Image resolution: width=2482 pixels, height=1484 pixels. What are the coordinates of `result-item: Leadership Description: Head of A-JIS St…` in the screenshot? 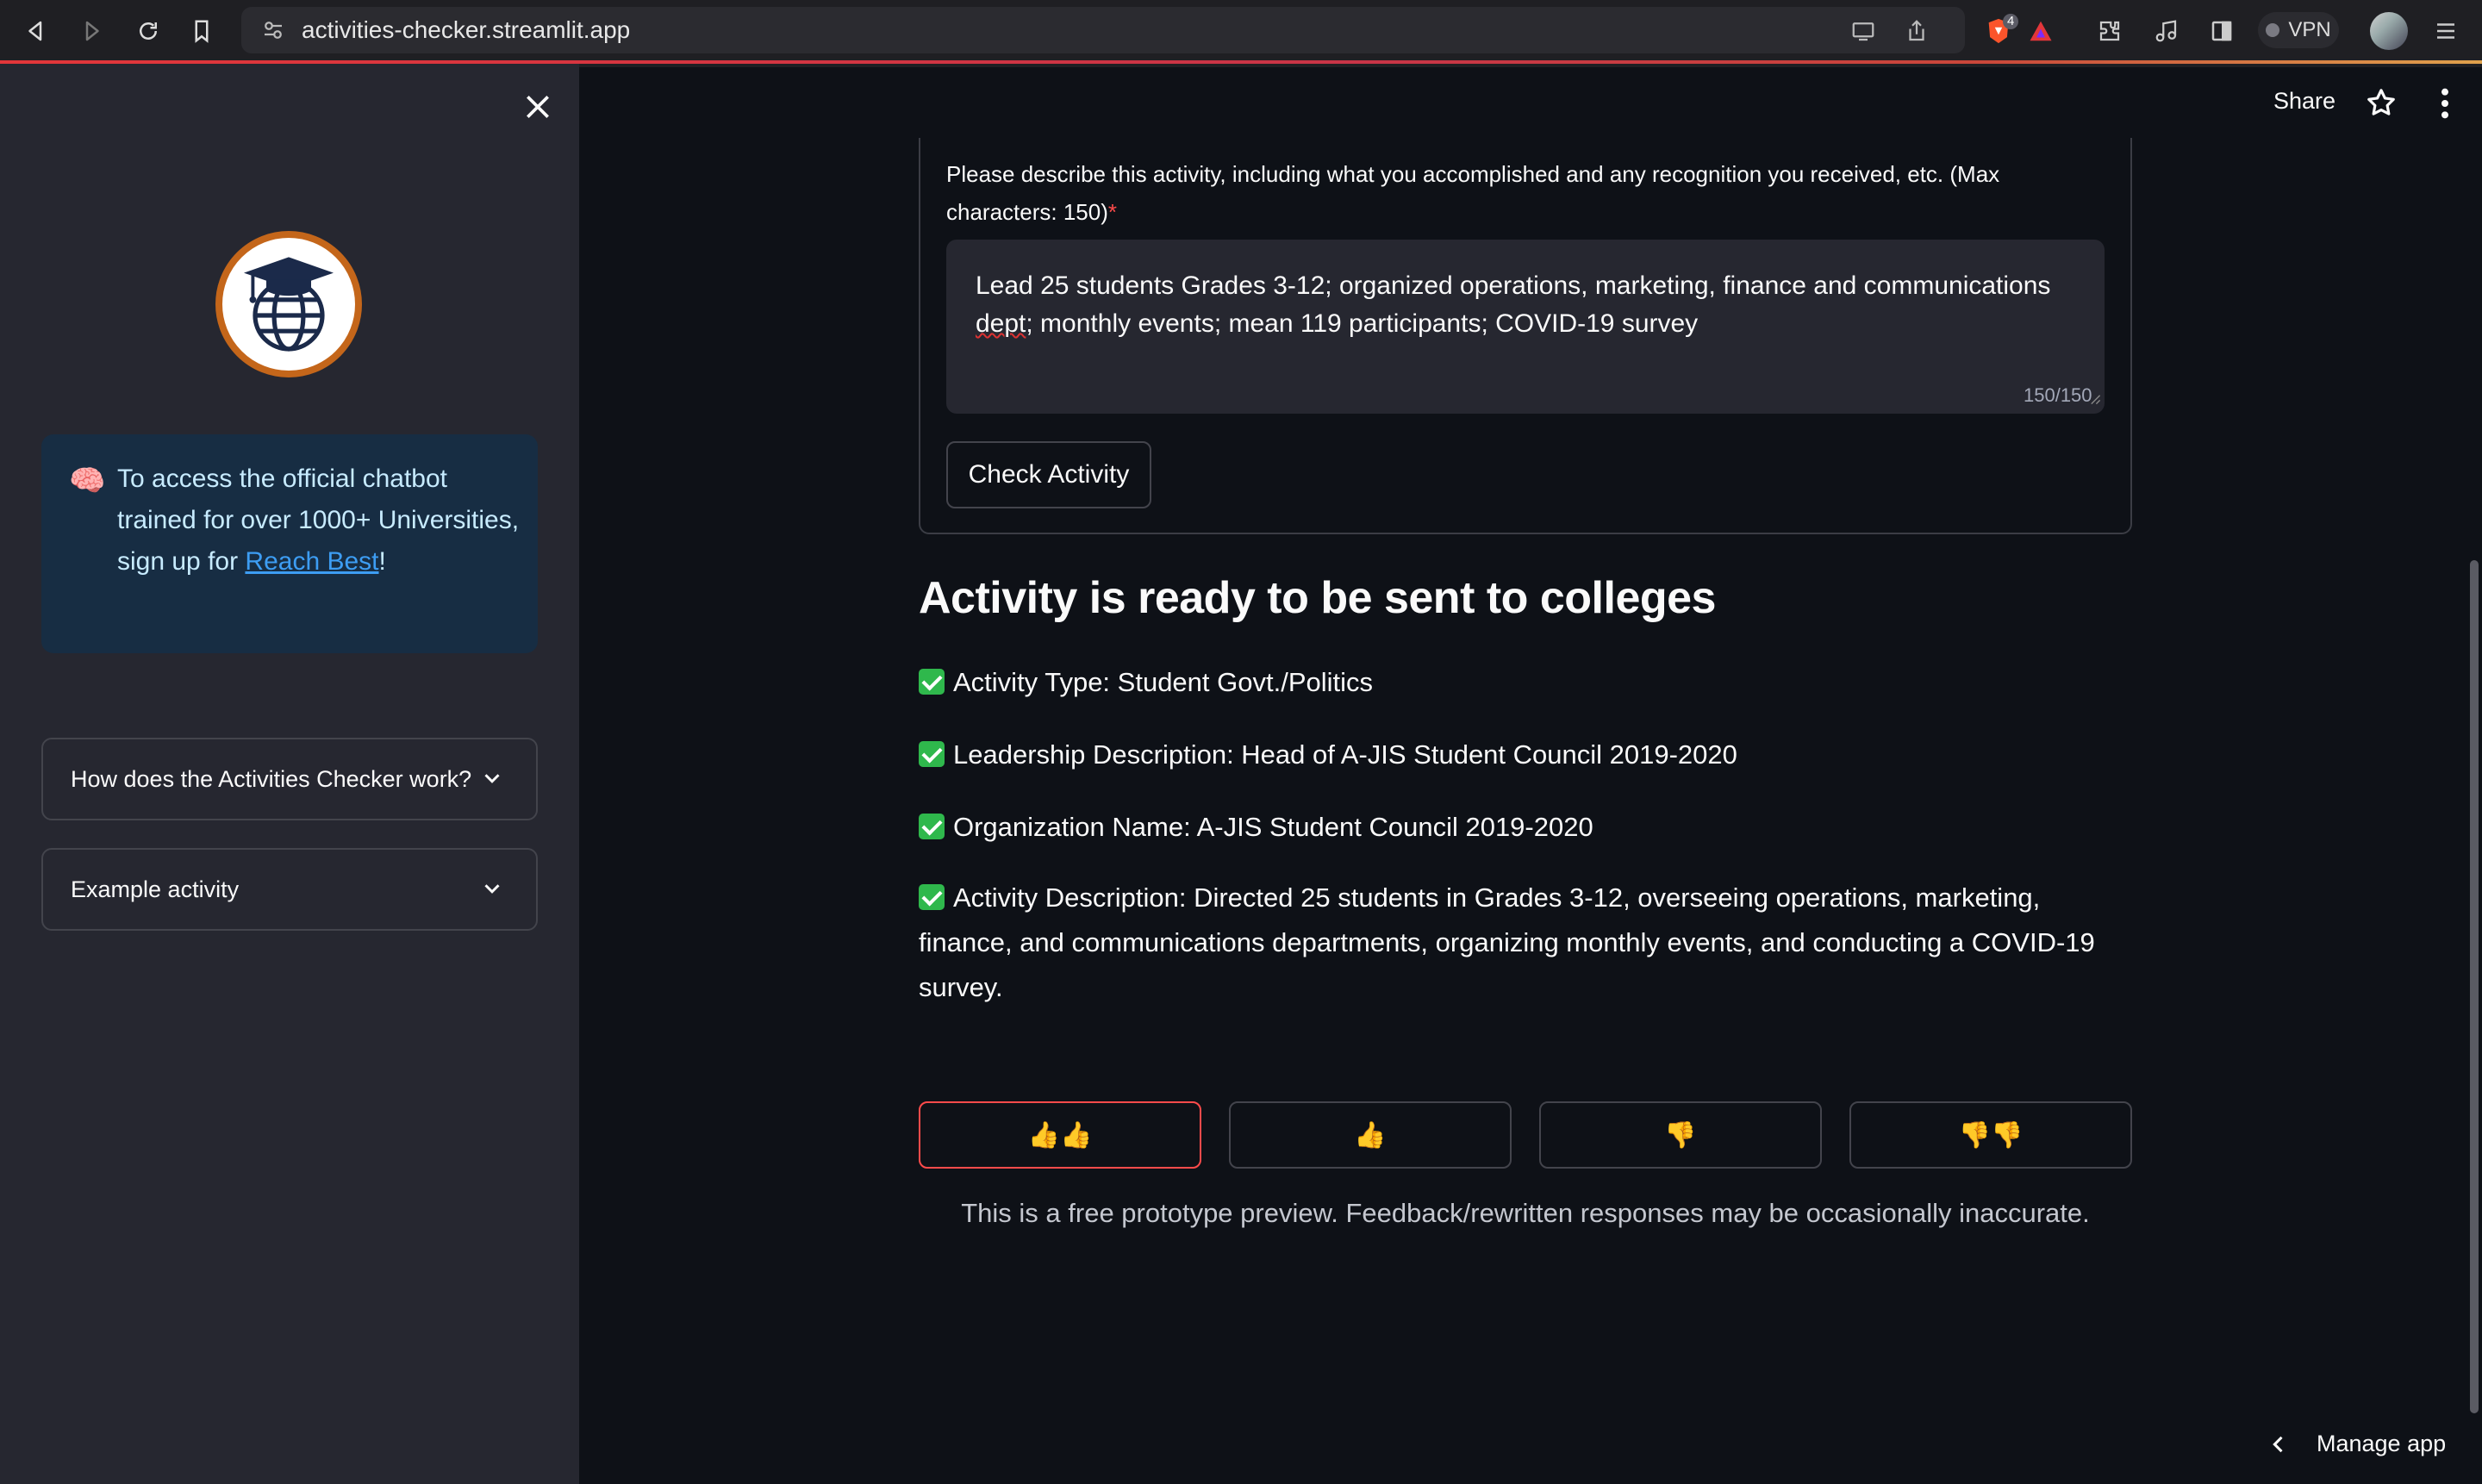 It's located at (1526, 755).